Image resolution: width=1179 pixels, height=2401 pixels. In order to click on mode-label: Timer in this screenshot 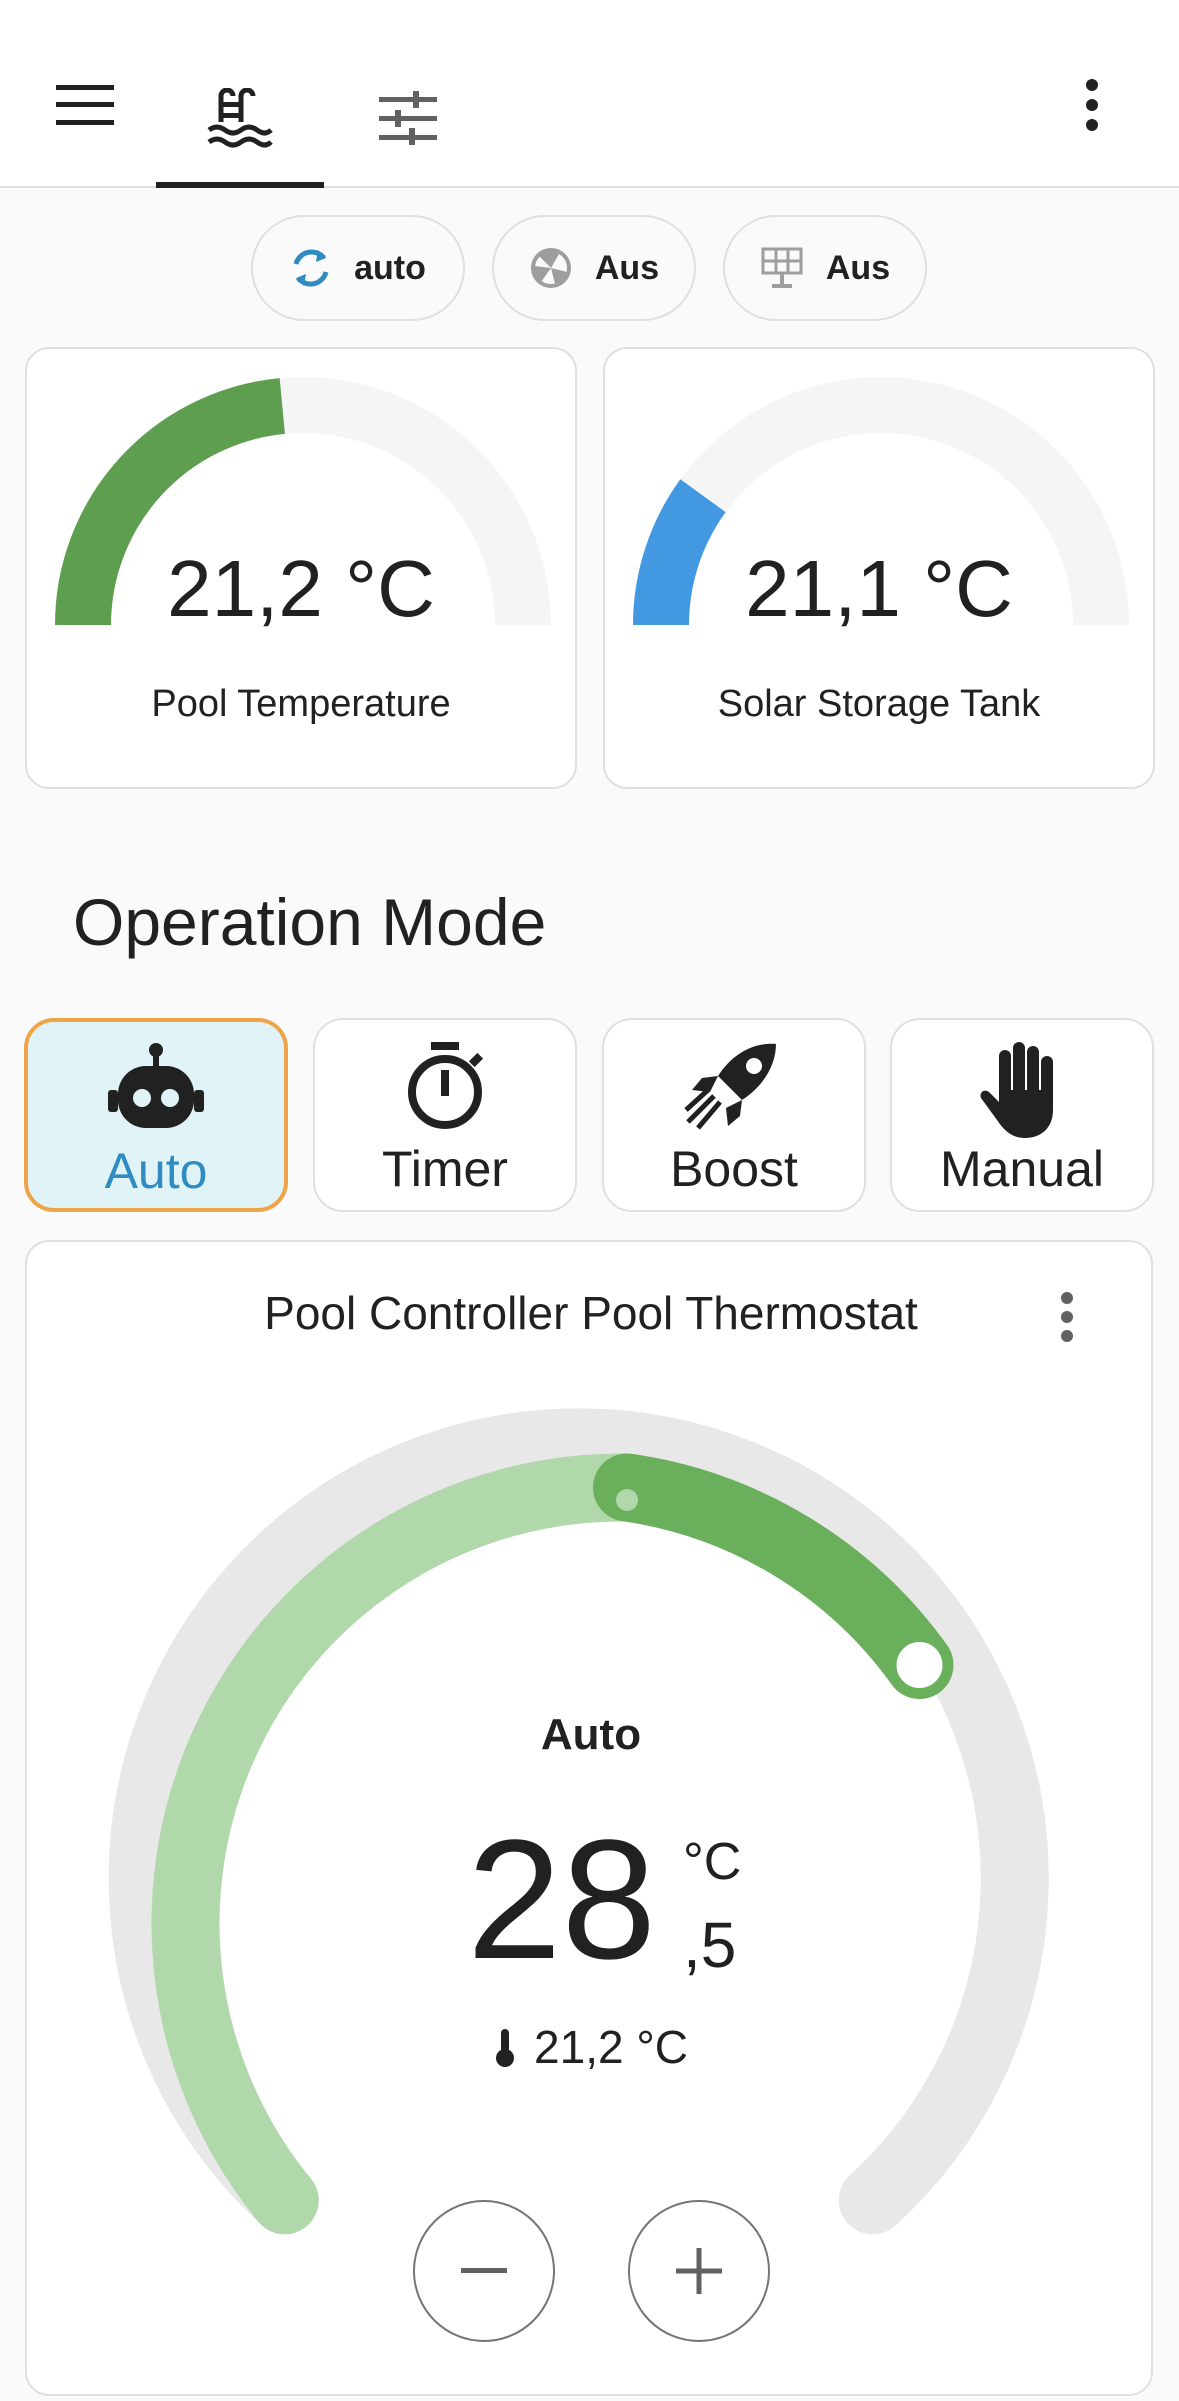, I will do `click(445, 1169)`.